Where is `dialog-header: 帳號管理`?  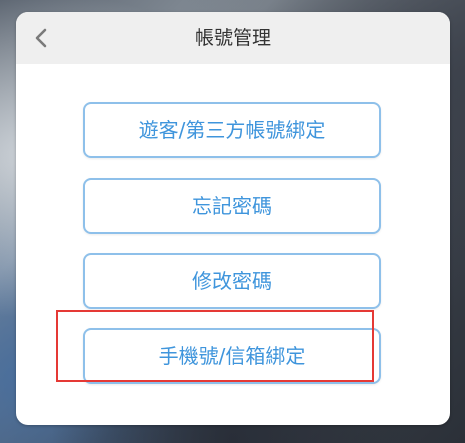
dialog-header: 帳號管理 is located at coordinates (233, 38).